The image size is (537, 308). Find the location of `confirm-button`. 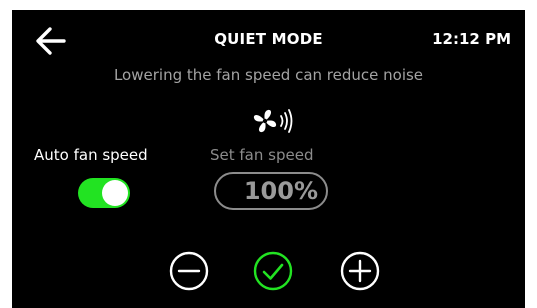

confirm-button is located at coordinates (273, 271).